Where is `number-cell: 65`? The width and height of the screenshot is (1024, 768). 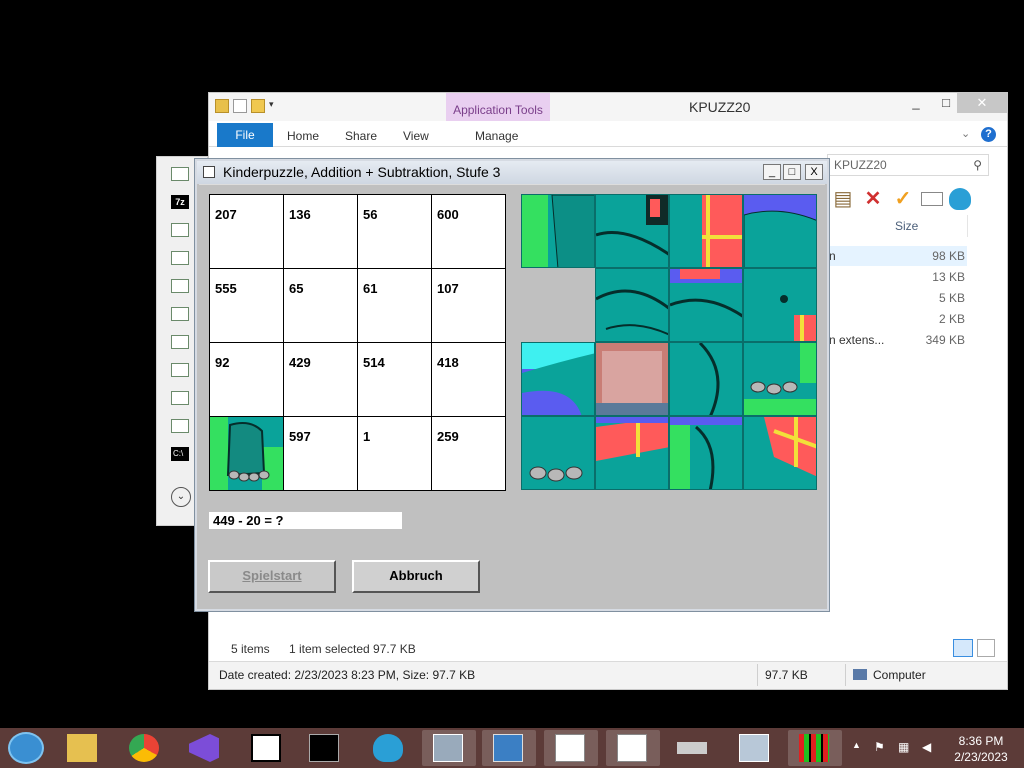
number-cell: 65 is located at coordinates (320, 305).